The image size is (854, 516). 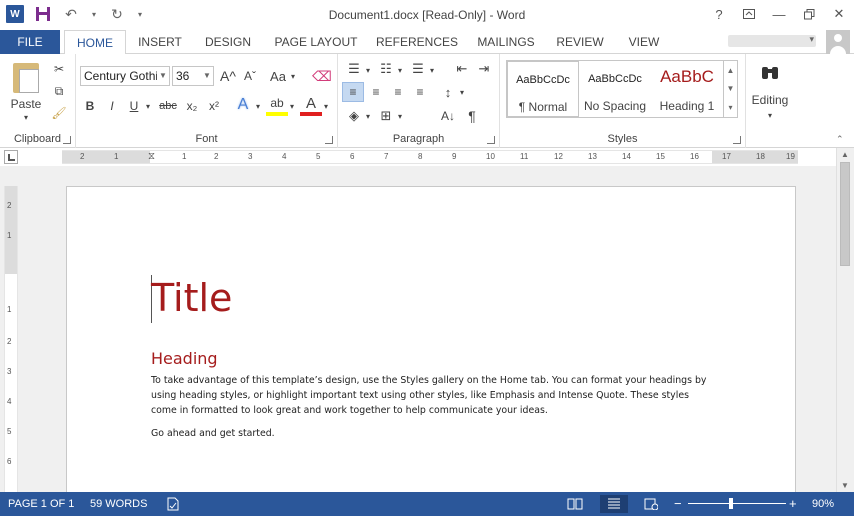 I want to click on copy-icon: ⧉, so click(x=59, y=91).